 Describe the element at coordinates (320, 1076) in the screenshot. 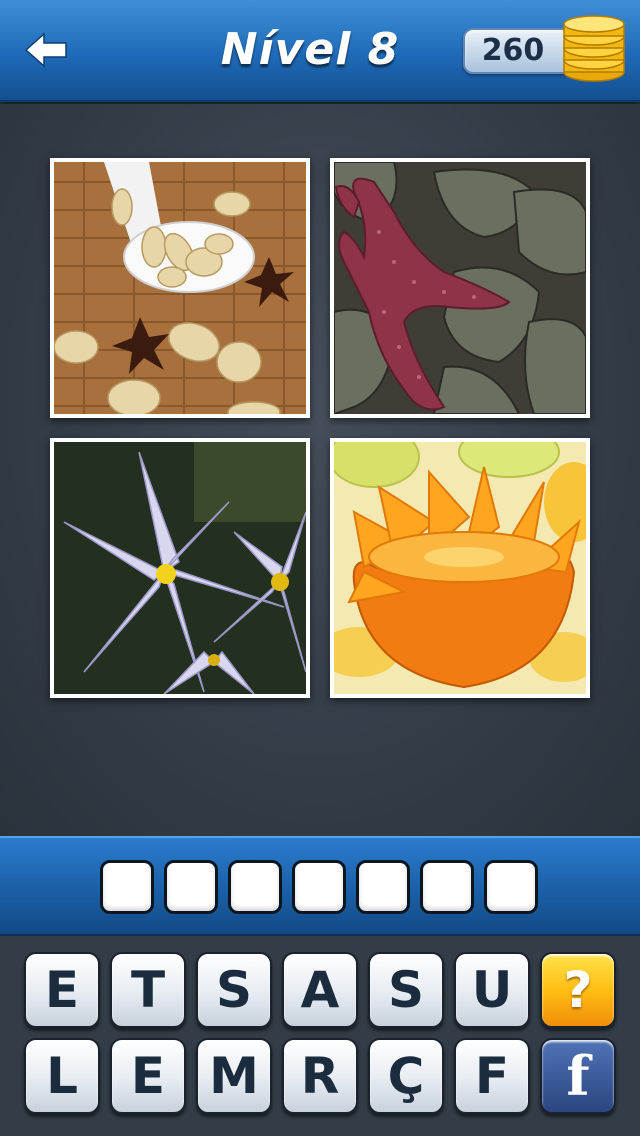

I see `letter-key: R` at that location.